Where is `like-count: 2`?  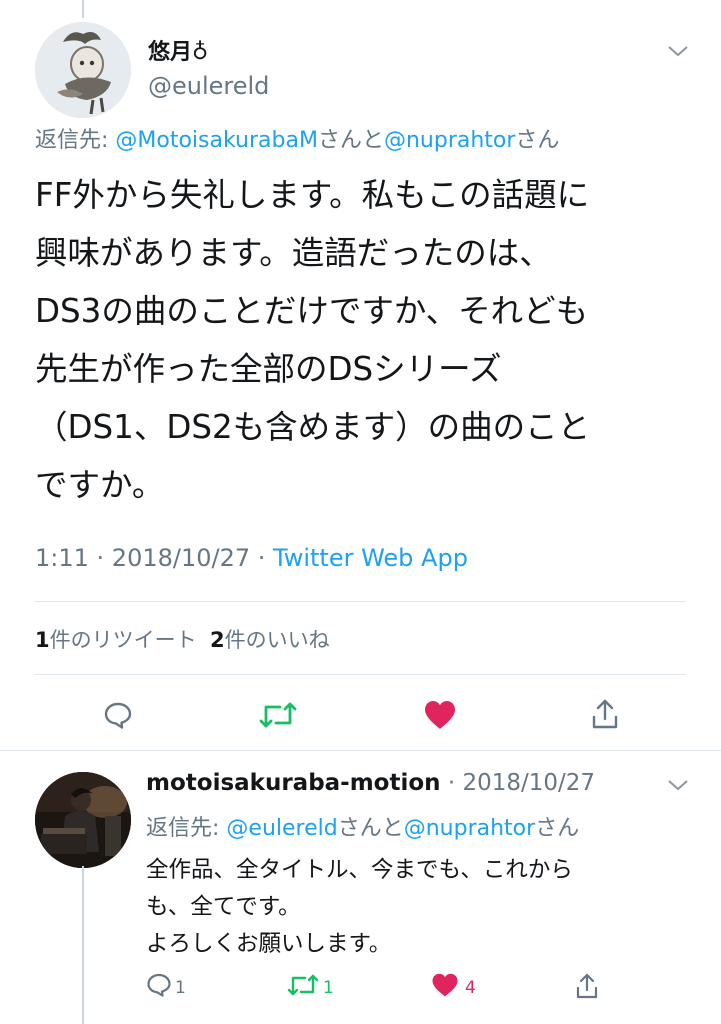 like-count: 2 is located at coordinates (217, 640).